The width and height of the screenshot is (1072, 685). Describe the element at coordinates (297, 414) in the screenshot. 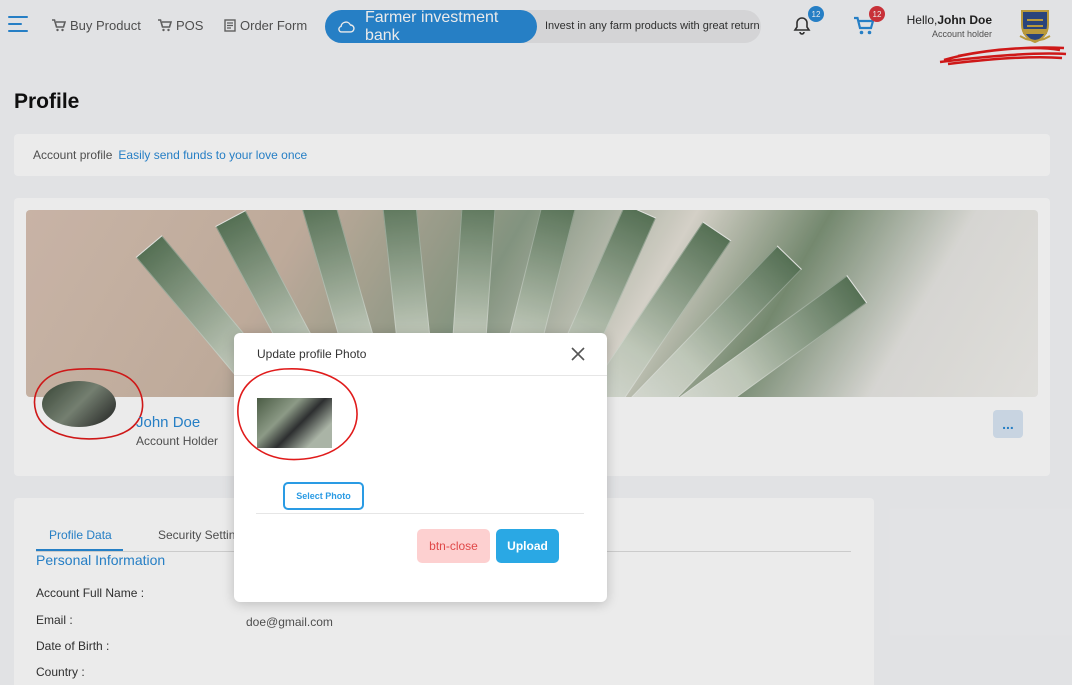

I see `annotation-circle` at that location.